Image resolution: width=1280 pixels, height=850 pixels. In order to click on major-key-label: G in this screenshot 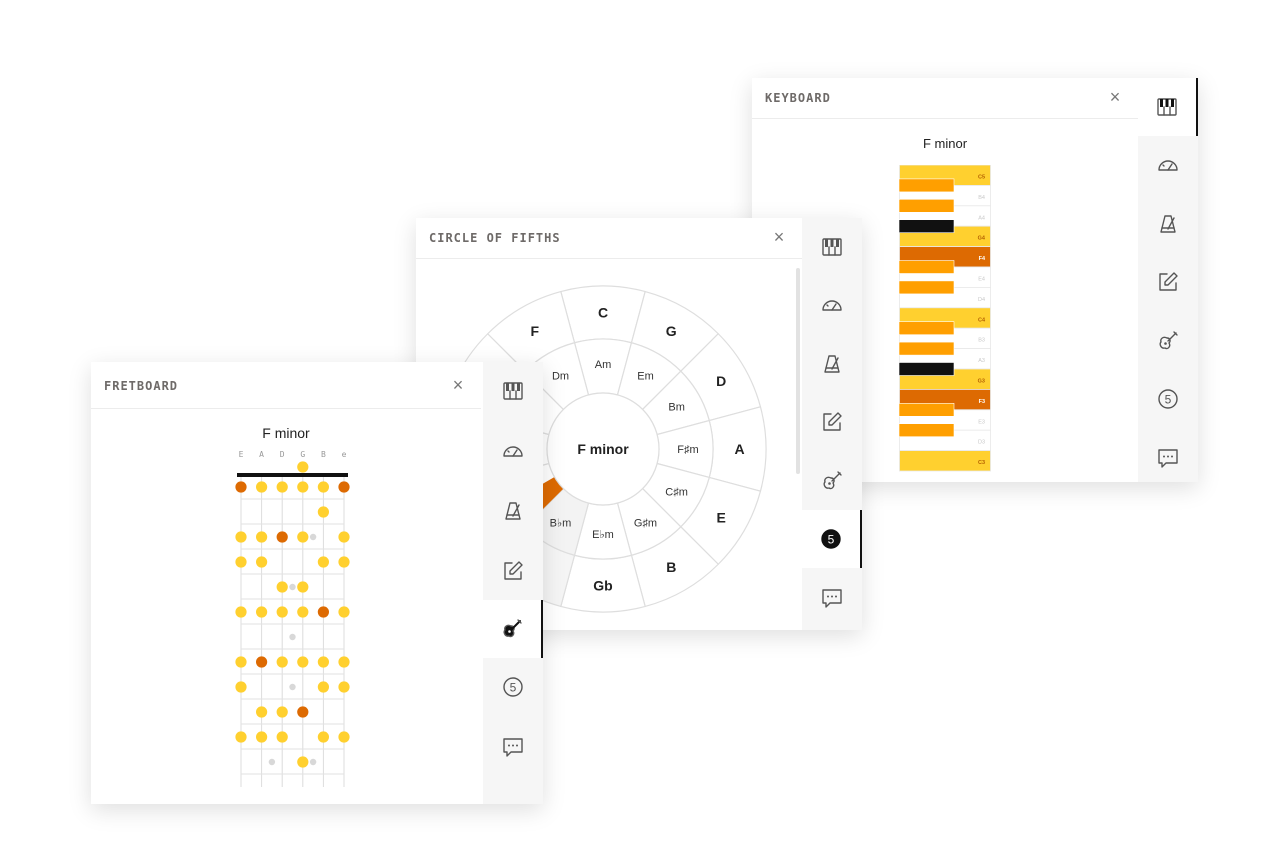, I will do `click(671, 331)`.